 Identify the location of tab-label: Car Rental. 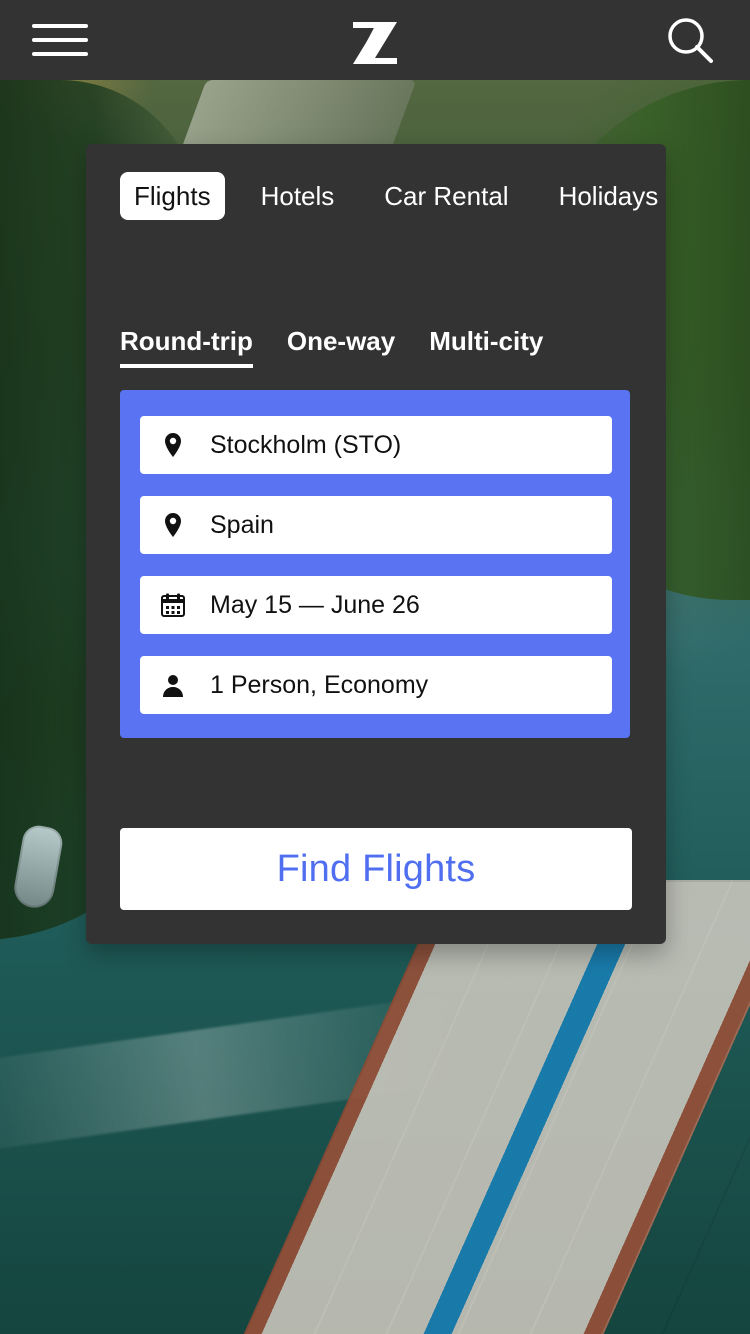
(446, 196).